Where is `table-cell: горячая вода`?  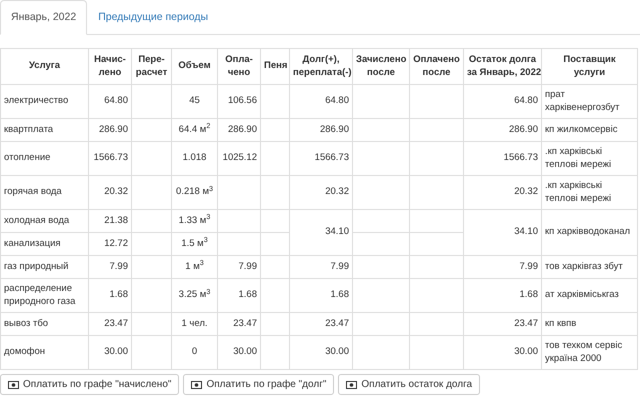
table-cell: горячая вода is located at coordinates (44, 193).